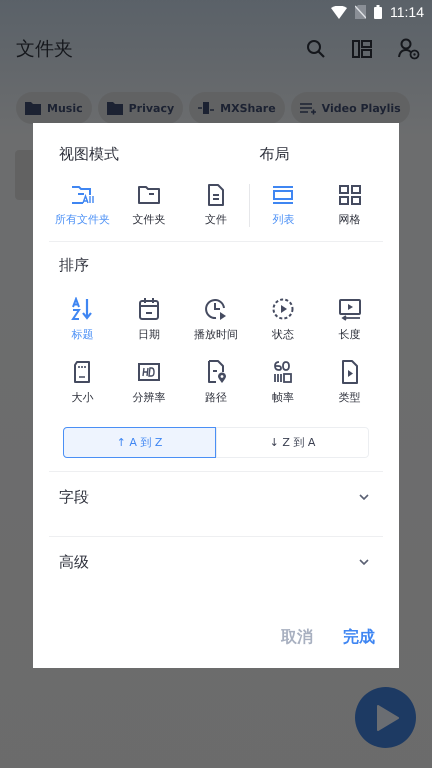 Image resolution: width=432 pixels, height=768 pixels. I want to click on no-sim-icon, so click(360, 12).